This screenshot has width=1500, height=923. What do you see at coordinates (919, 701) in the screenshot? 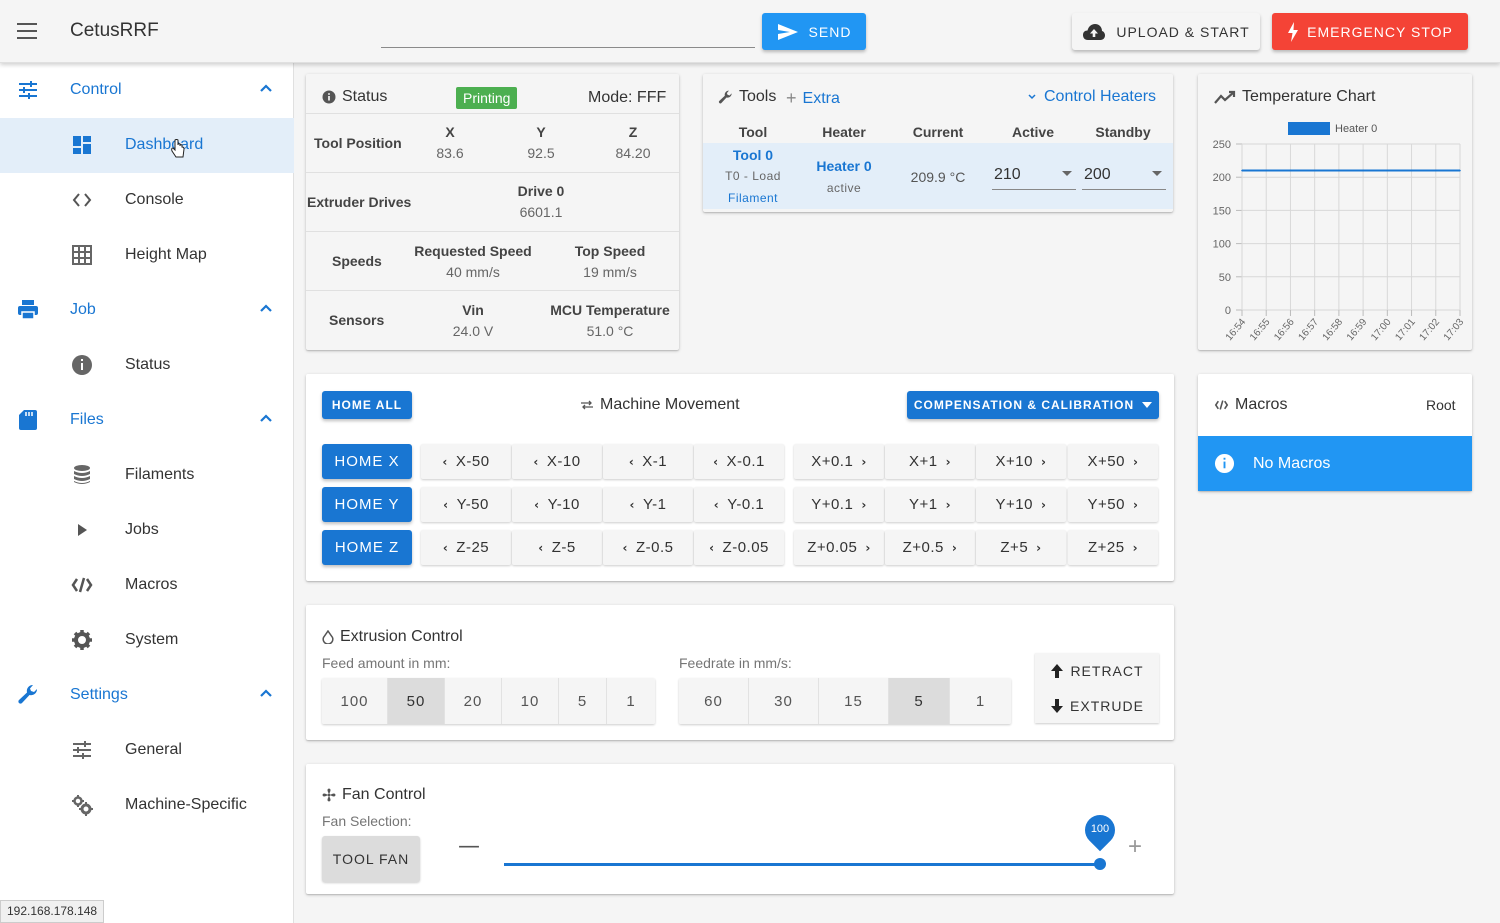
I see `feedrate-option: 5` at bounding box center [919, 701].